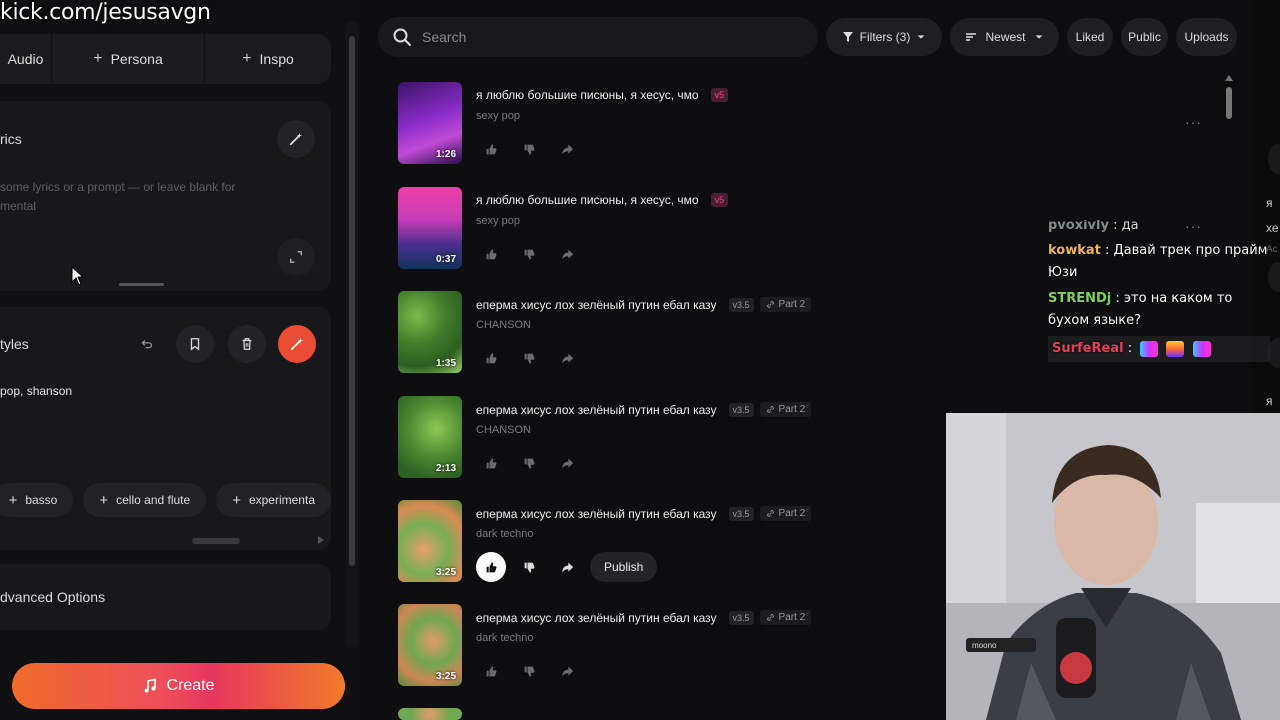  What do you see at coordinates (602, 37) in the screenshot?
I see `search-input` at bounding box center [602, 37].